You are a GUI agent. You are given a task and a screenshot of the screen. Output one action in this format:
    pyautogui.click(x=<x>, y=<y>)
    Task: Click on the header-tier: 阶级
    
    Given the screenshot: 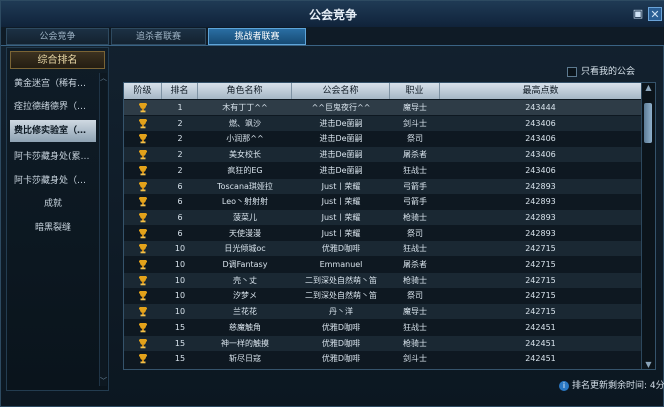 What is the action you would take?
    pyautogui.click(x=143, y=91)
    